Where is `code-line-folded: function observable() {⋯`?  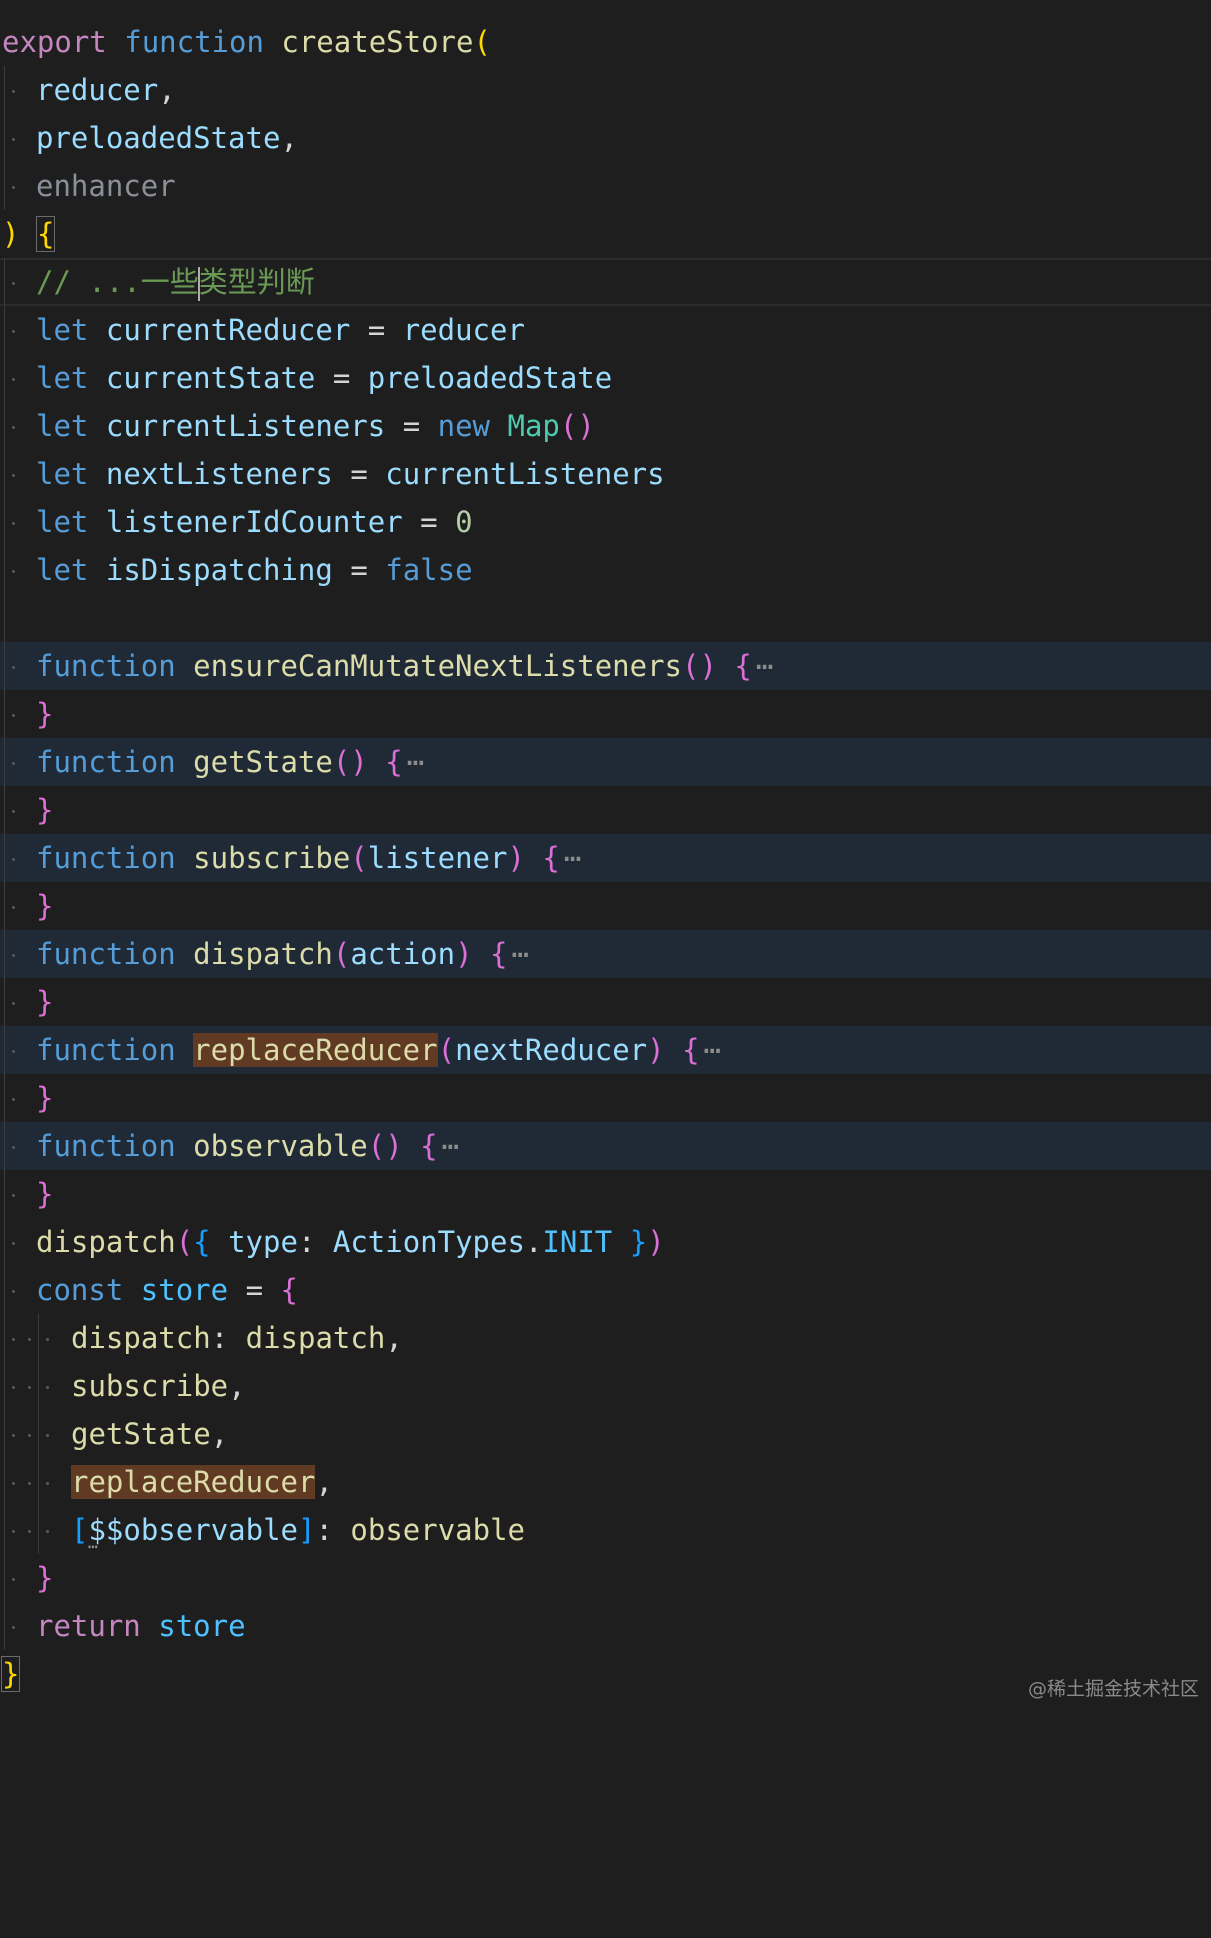 code-line-folded: function observable() {⋯ is located at coordinates (605, 1146).